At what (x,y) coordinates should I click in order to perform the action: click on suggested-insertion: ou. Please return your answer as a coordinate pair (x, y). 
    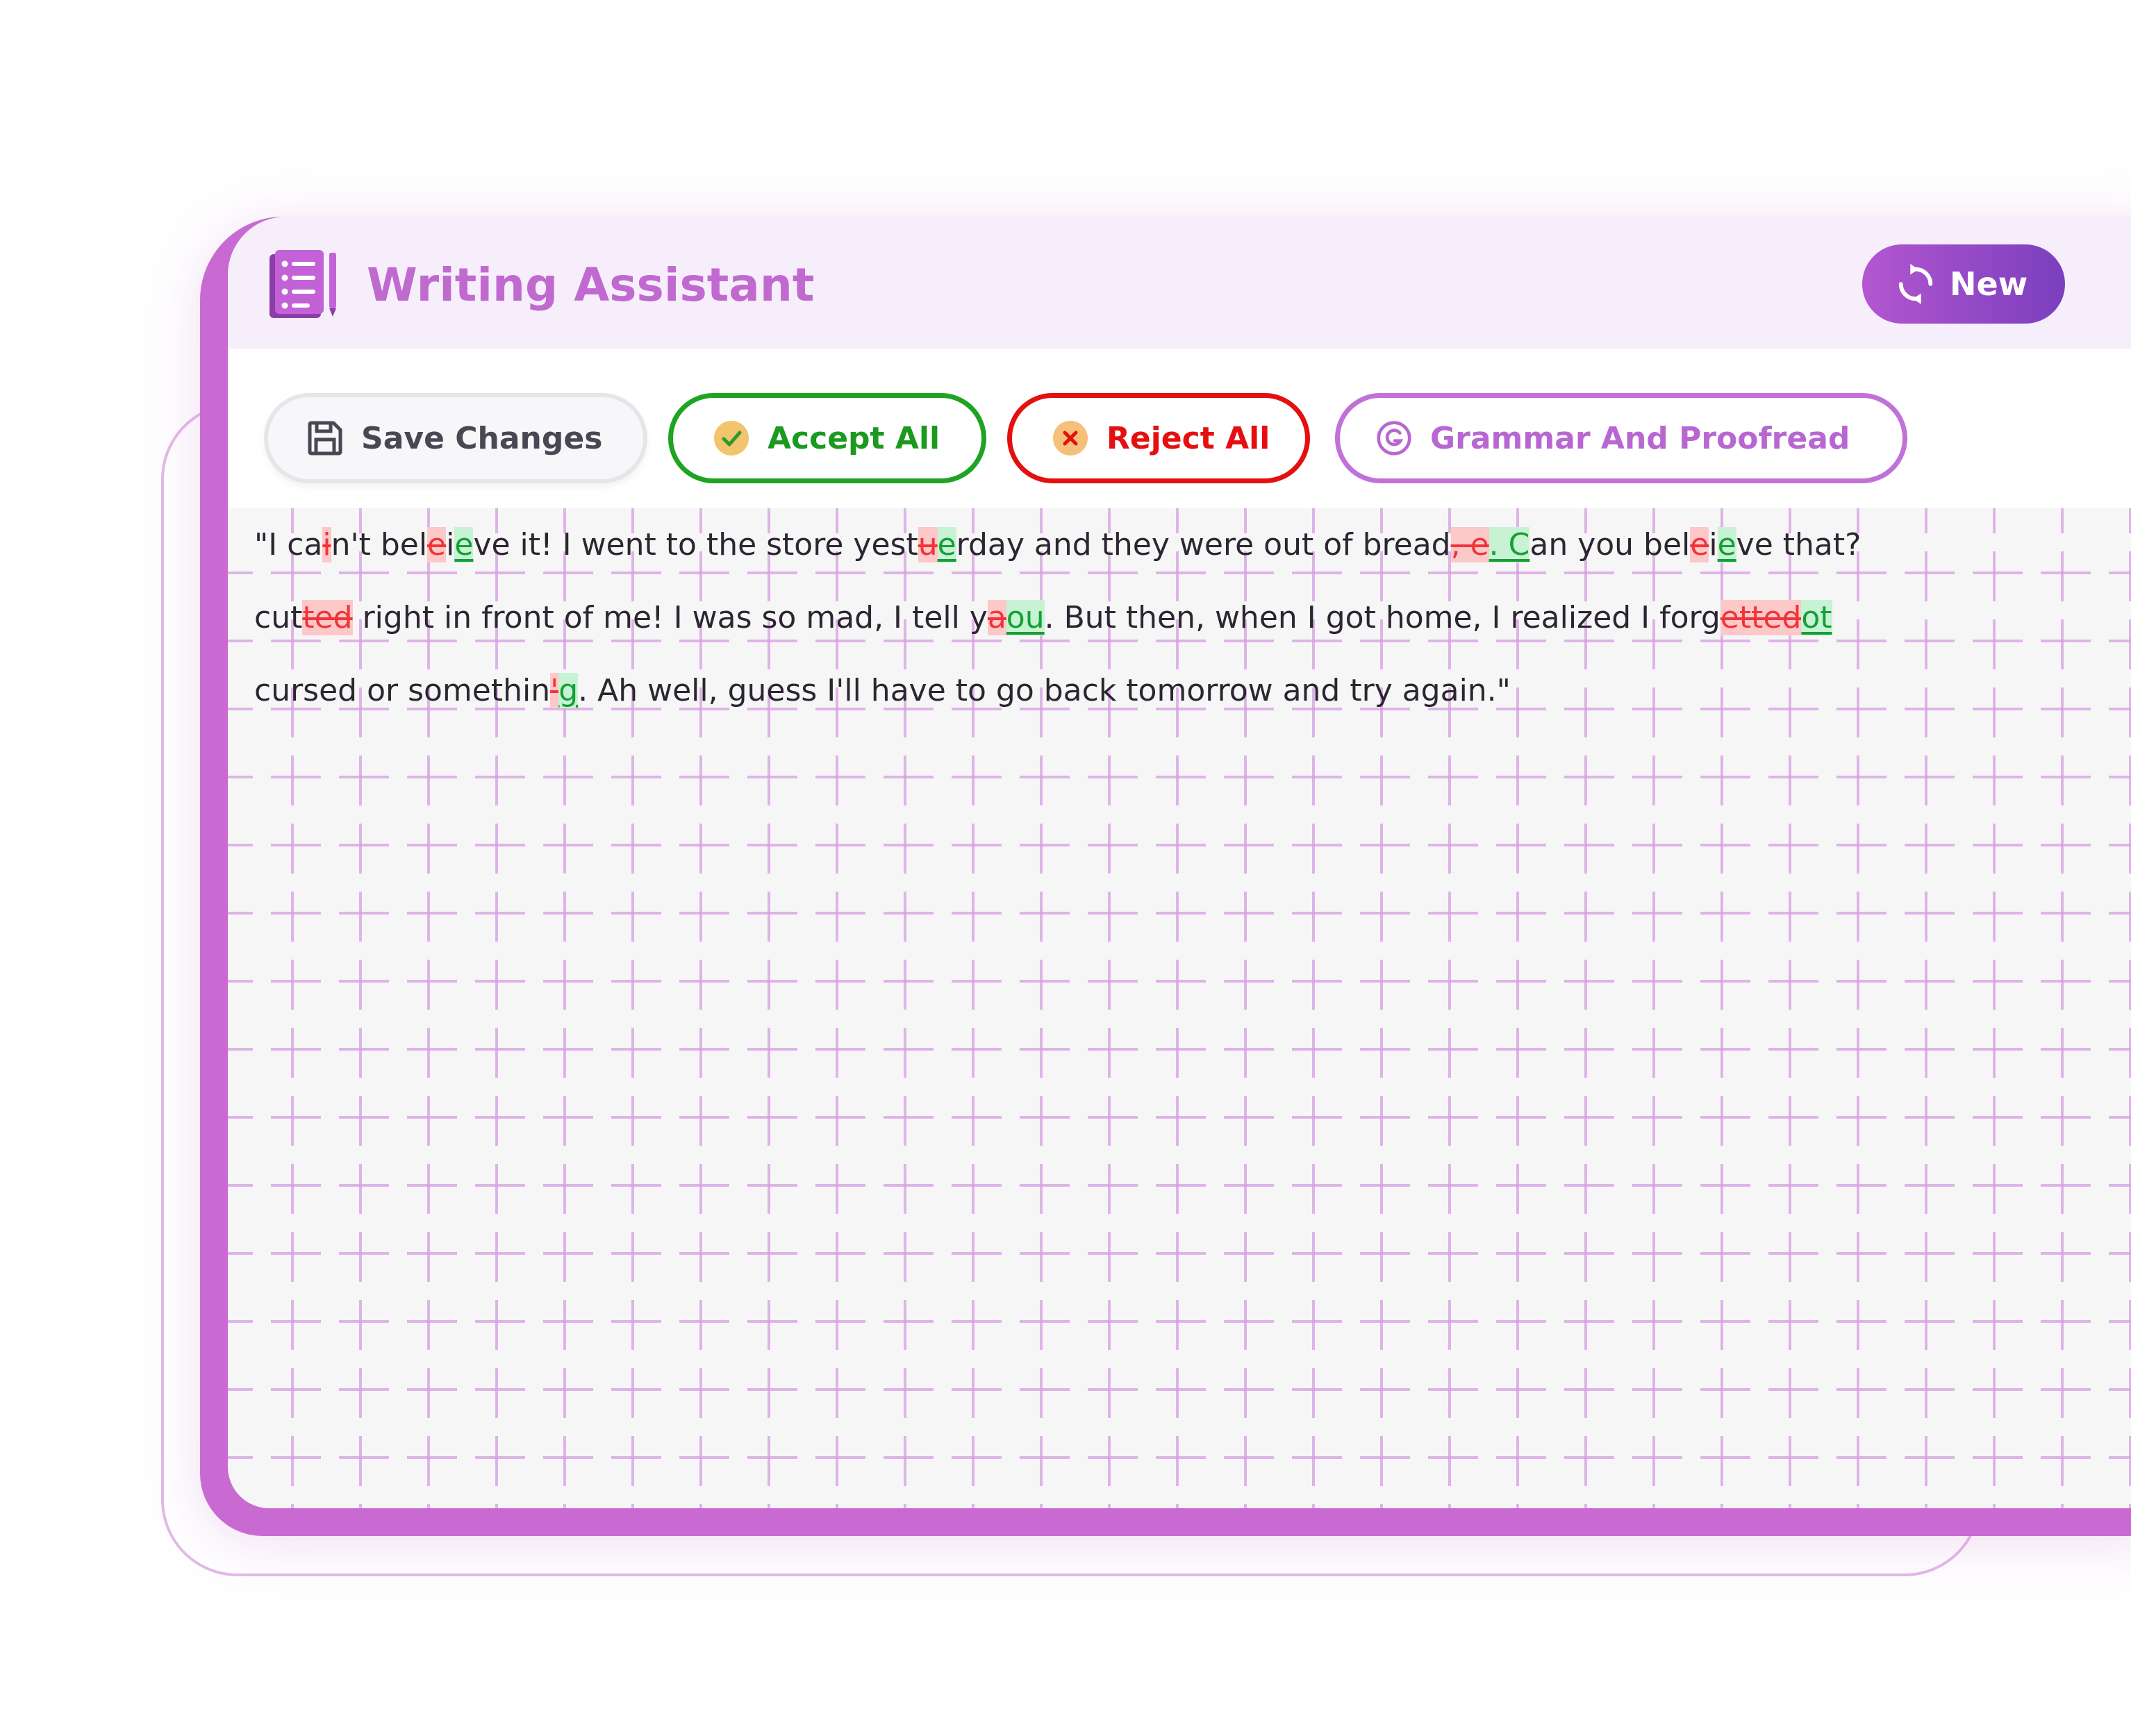
    Looking at the image, I should click on (1025, 617).